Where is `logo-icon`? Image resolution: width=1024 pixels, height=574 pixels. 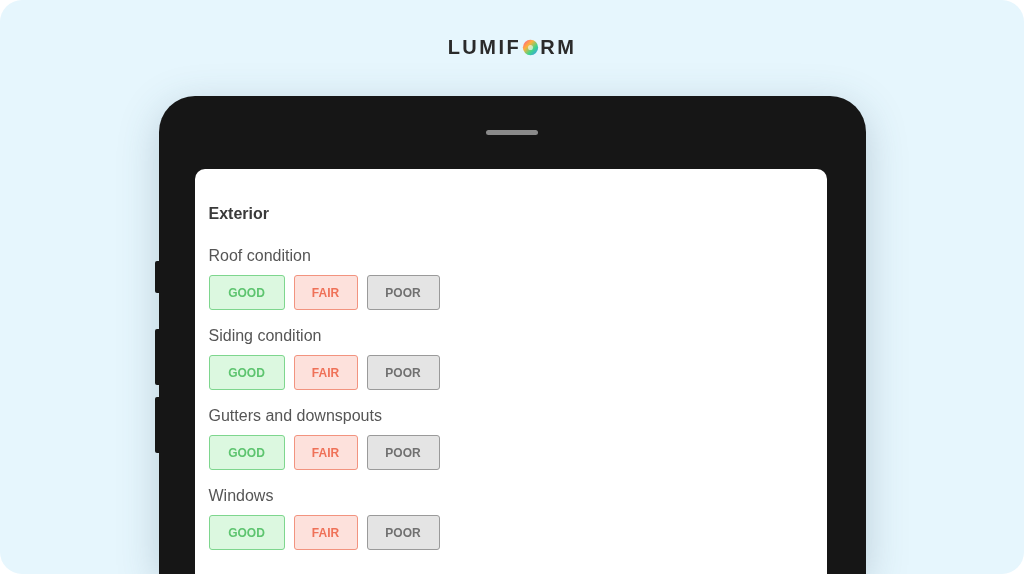
logo-icon is located at coordinates (531, 47).